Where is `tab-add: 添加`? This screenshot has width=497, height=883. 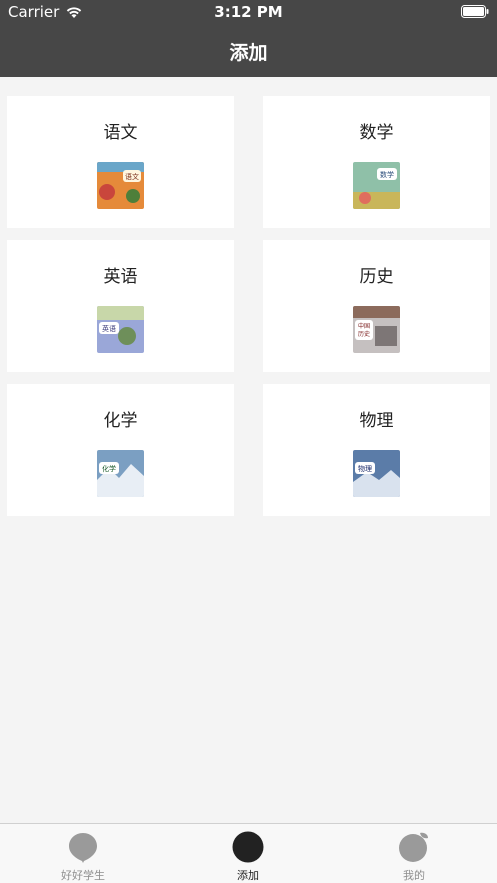 tab-add: 添加 is located at coordinates (248, 853).